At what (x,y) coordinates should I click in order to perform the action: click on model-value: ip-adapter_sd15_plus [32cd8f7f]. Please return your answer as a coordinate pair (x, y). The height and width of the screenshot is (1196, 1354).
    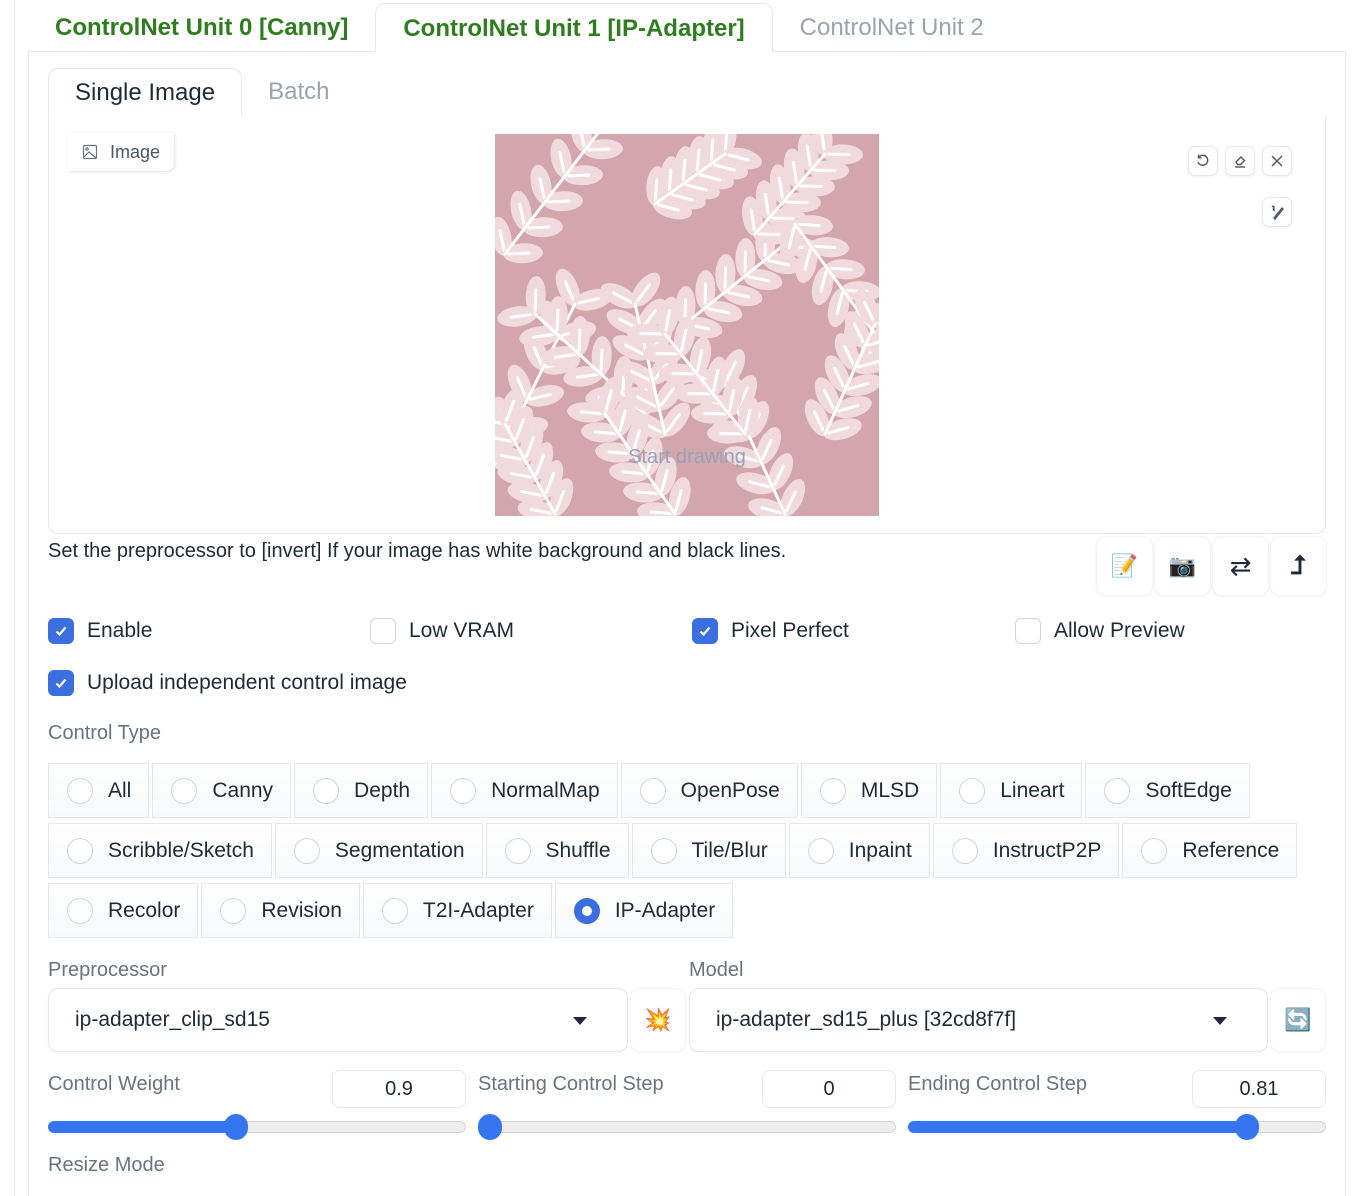
    Looking at the image, I should click on (866, 1019).